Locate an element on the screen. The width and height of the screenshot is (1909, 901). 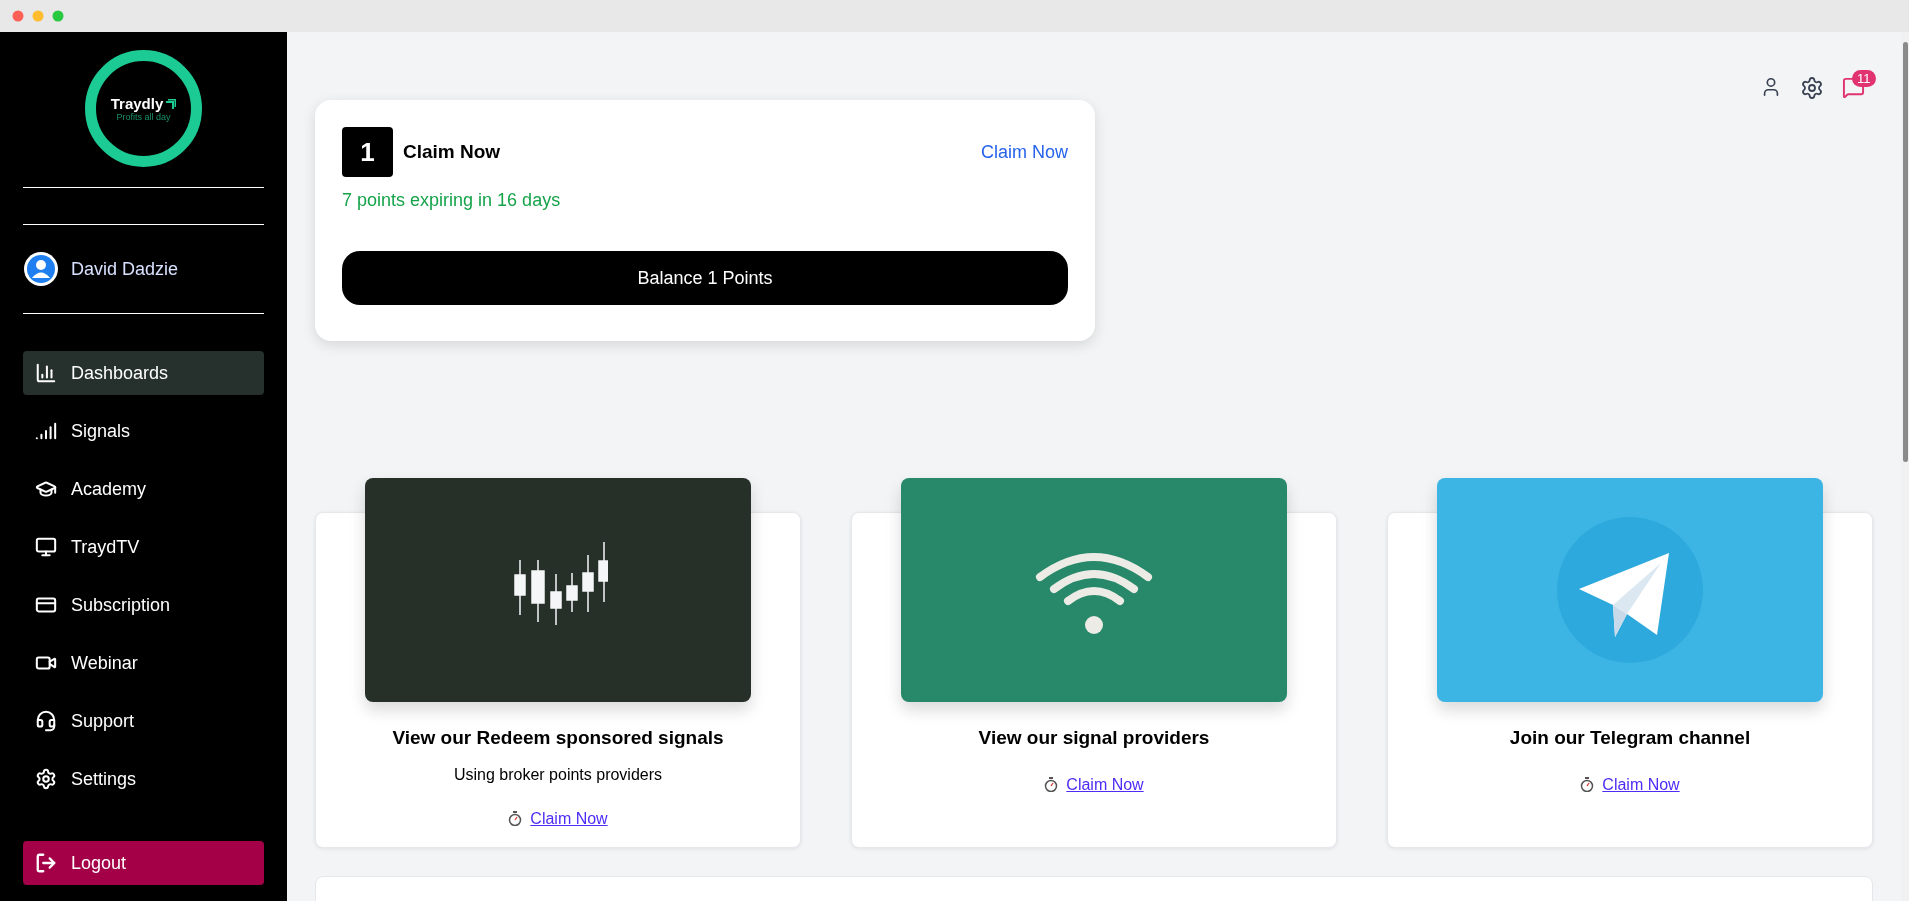
nav-item: Dashboards is located at coordinates (143, 373).